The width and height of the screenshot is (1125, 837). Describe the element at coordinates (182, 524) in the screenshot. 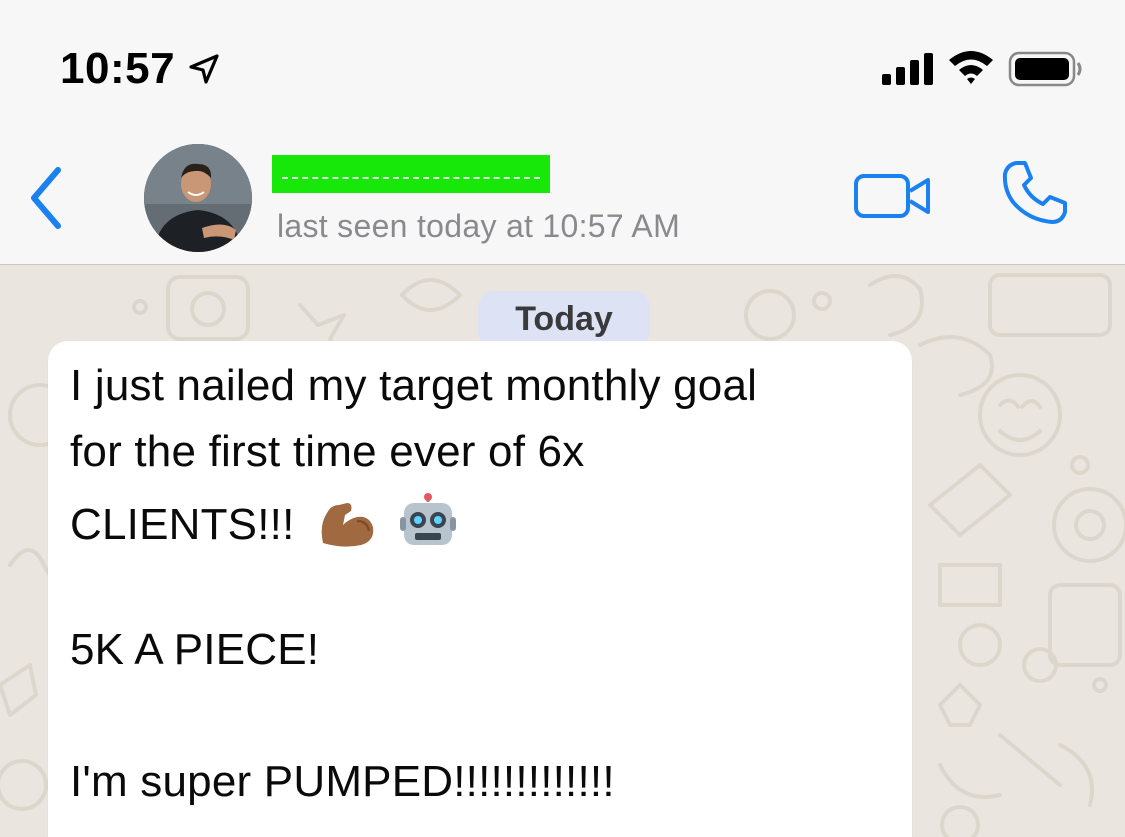

I see `message-line: CLIENTS!!!` at that location.